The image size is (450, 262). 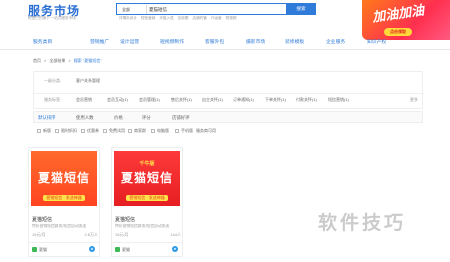 I want to click on hot-link: 应收跟, so click(x=183, y=18).